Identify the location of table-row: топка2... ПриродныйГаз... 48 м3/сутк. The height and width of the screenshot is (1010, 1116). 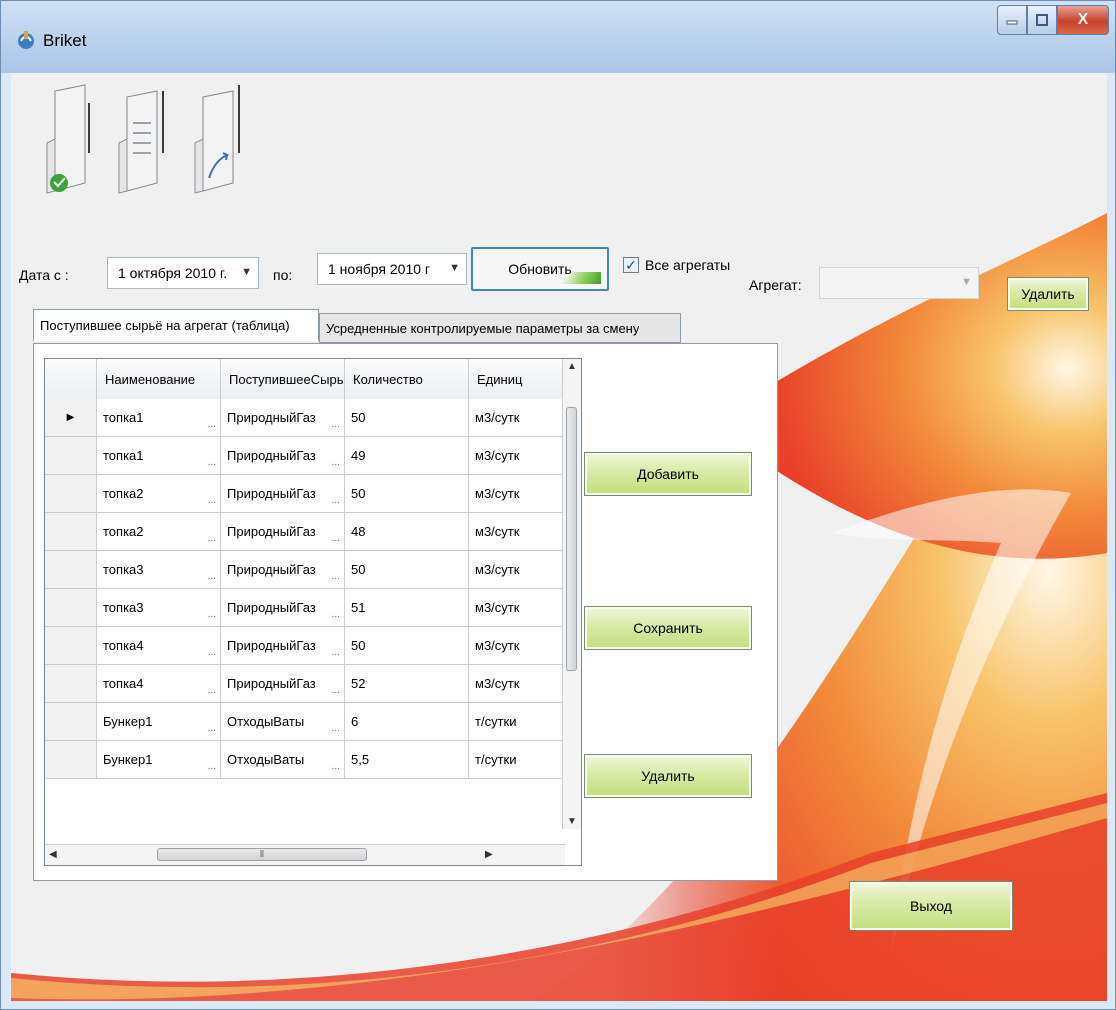
(313, 532).